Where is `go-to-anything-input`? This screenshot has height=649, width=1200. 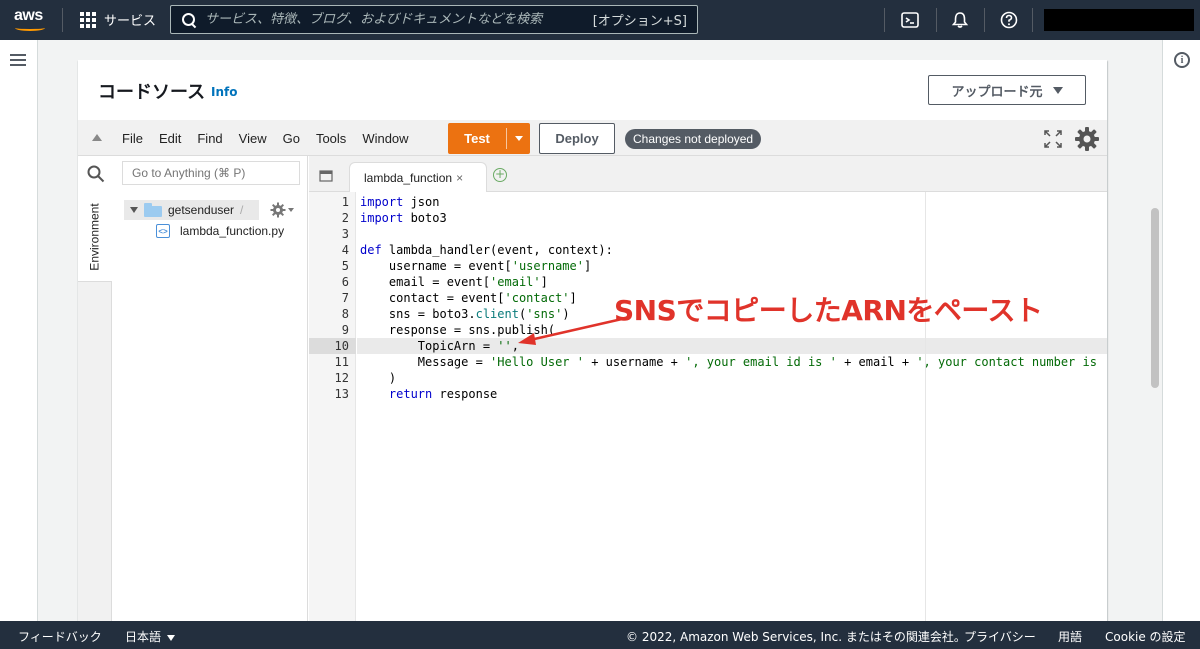
go-to-anything-input is located at coordinates (211, 173).